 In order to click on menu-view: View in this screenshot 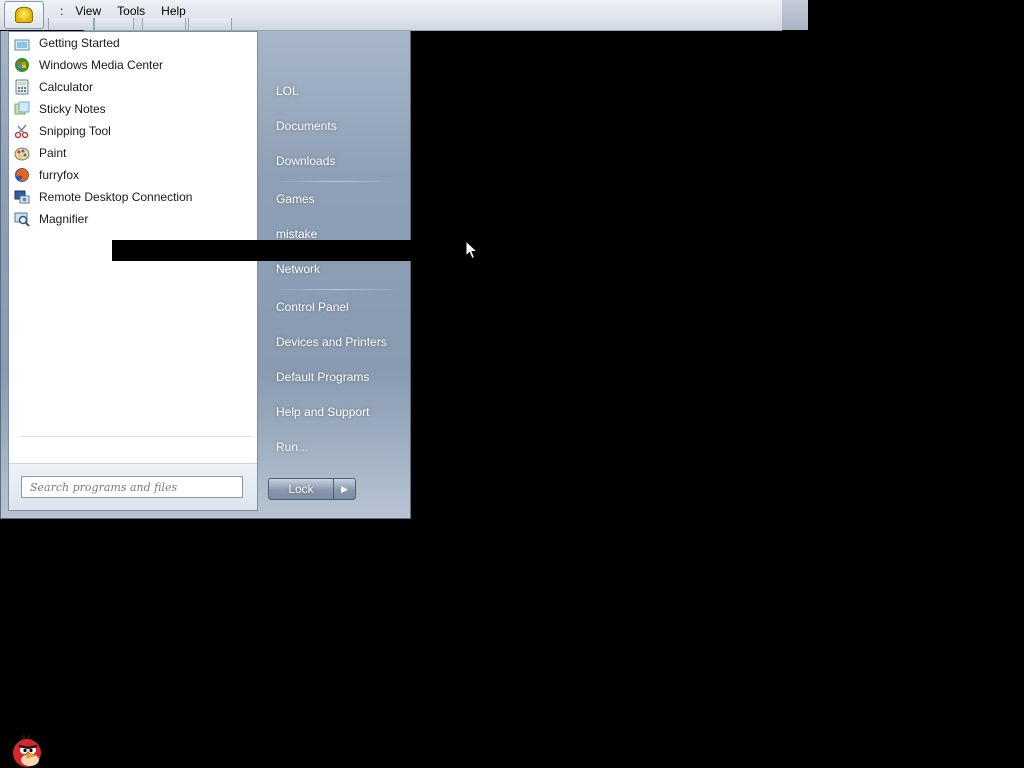, I will do `click(88, 11)`.